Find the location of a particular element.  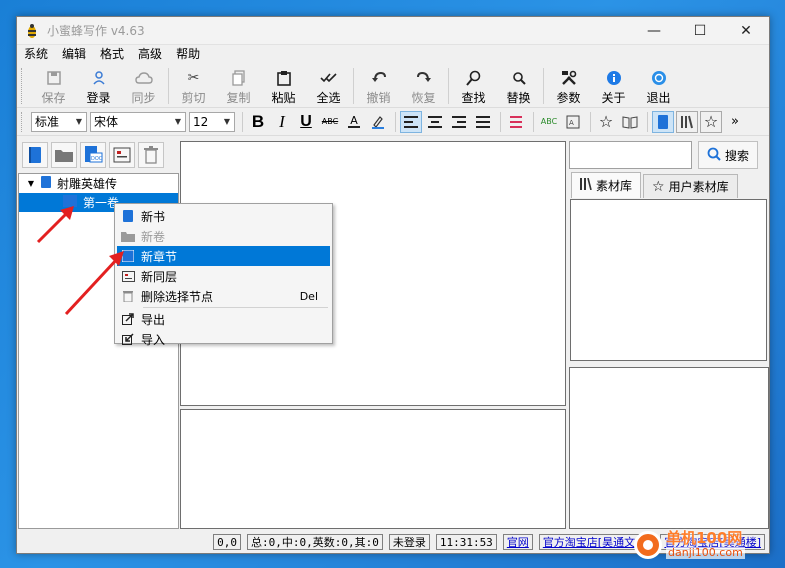

menu-system: 系统 is located at coordinates (36, 54).